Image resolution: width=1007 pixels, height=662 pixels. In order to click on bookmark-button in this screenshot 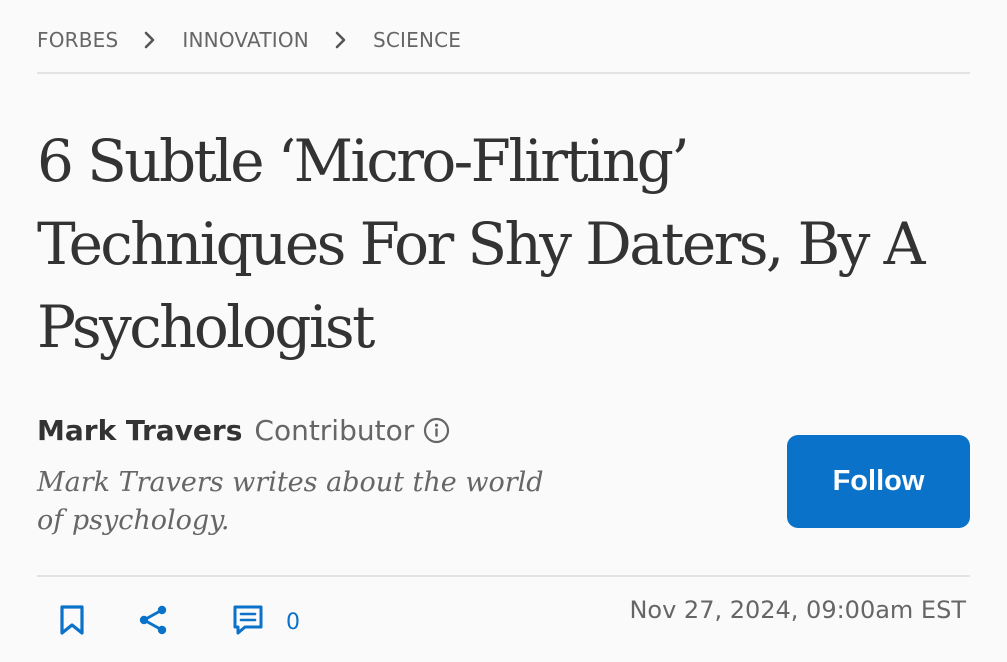, I will do `click(72, 622)`.